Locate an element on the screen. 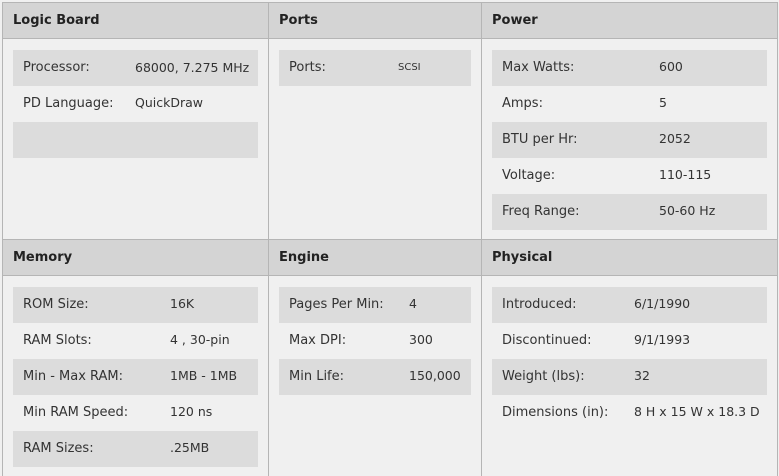 This screenshot has height=476, width=779. spec-label: Min RAM Speed: is located at coordinates (76, 412).